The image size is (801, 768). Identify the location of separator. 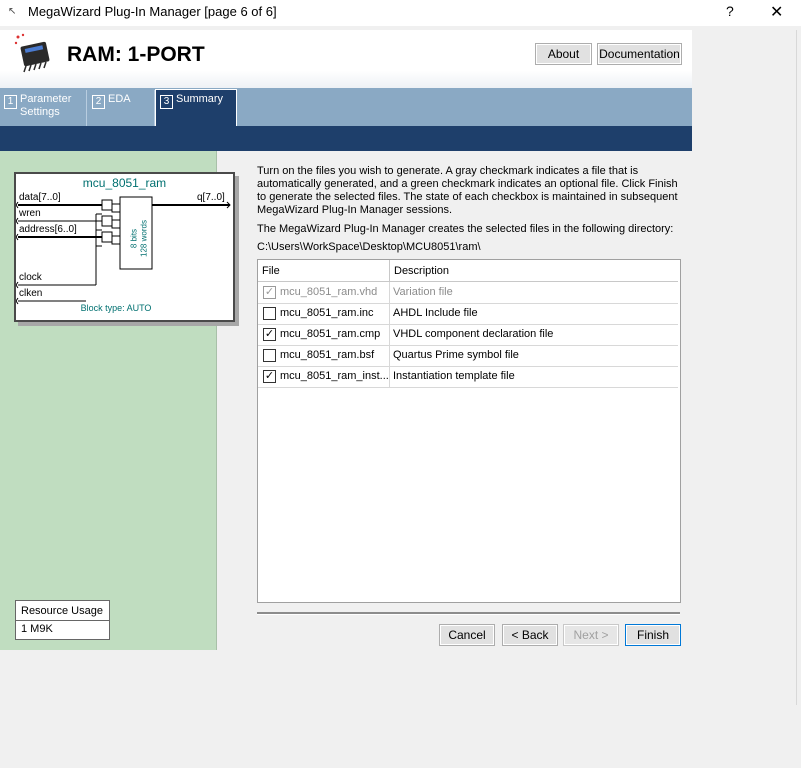
(468, 613).